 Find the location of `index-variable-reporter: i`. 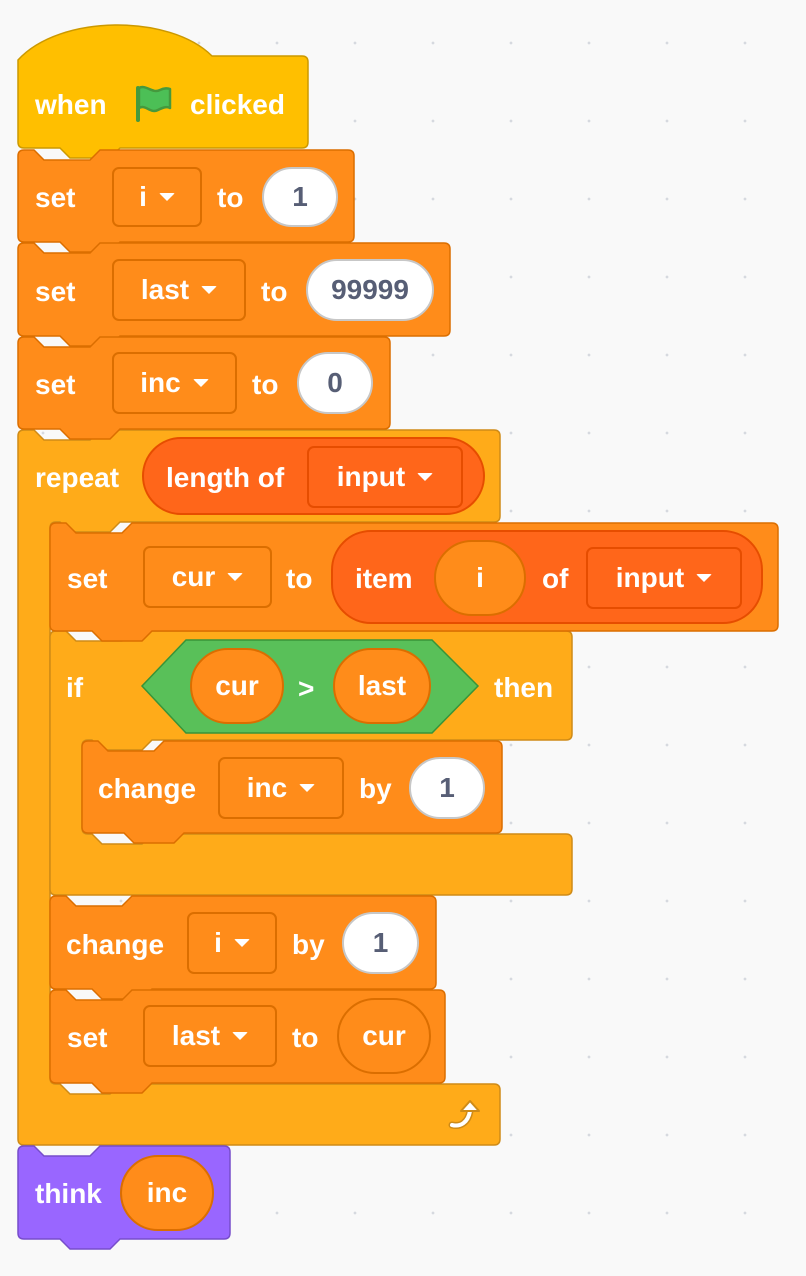

index-variable-reporter: i is located at coordinates (480, 578).